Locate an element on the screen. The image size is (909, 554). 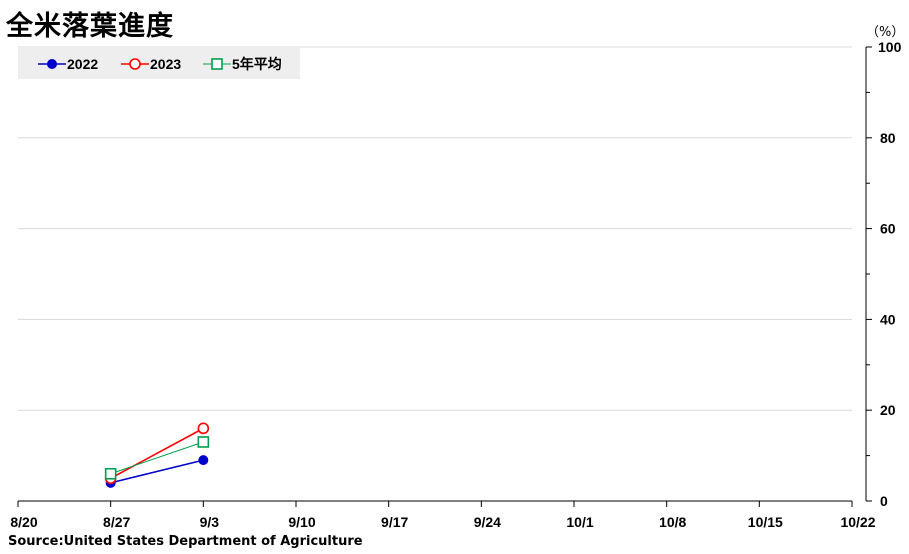
y-axis-ticks: 0 20 40 60 80 100 is located at coordinates (884, 274).